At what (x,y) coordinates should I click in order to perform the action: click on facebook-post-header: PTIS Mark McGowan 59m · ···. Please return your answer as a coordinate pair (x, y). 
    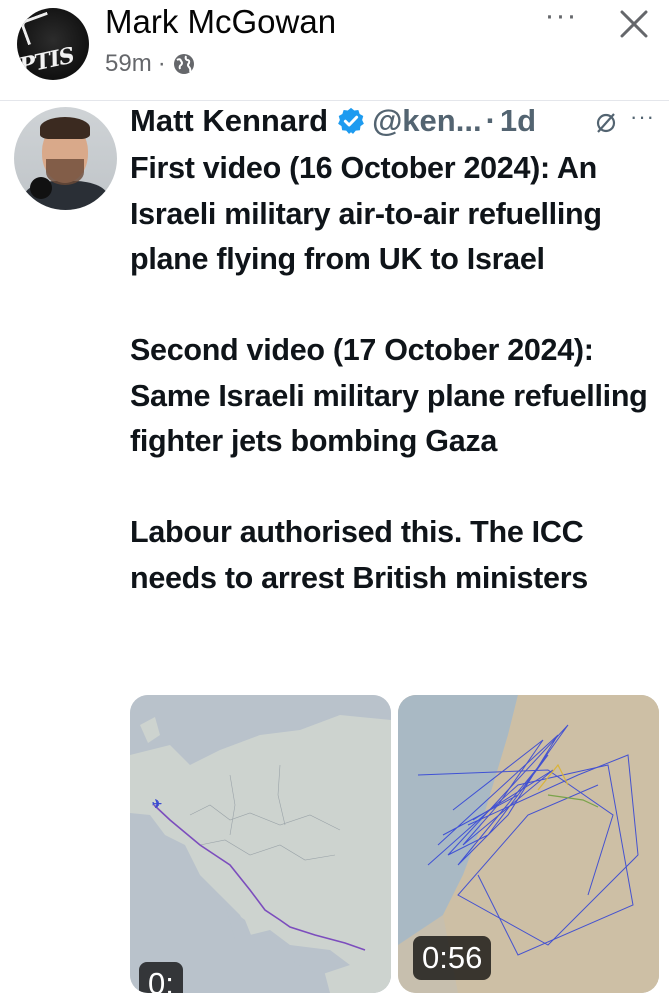
    Looking at the image, I should click on (334, 50).